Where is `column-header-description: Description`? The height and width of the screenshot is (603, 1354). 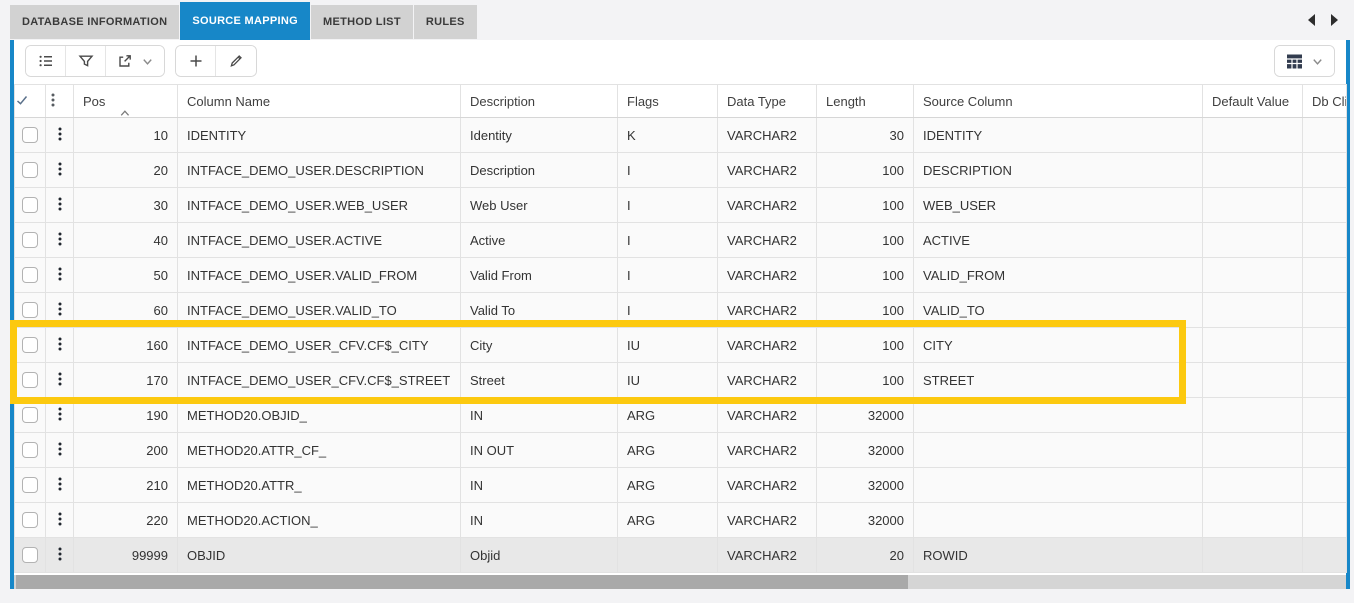
column-header-description: Description is located at coordinates (539, 101).